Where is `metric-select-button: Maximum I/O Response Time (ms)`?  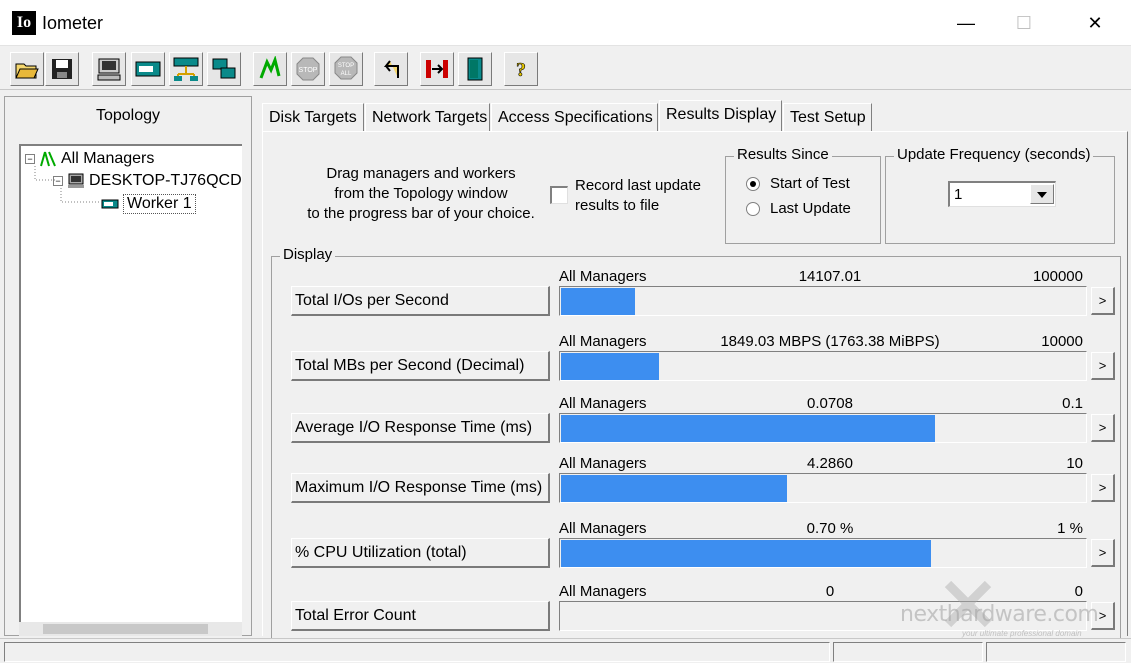
metric-select-button: Maximum I/O Response Time (ms) is located at coordinates (420, 488).